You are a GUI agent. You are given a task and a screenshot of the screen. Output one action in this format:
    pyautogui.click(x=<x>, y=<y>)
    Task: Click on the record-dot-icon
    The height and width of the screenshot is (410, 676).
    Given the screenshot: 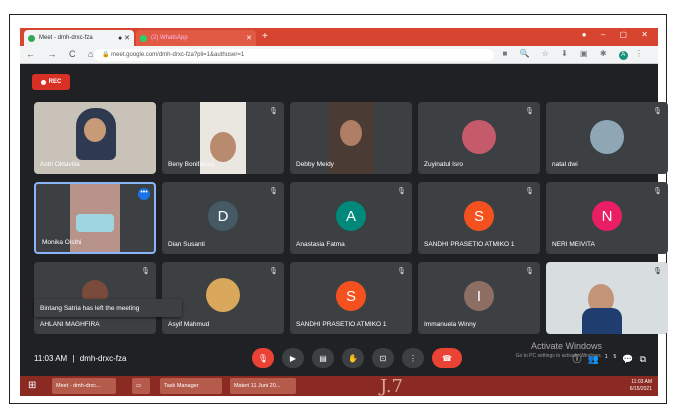 What is the action you would take?
    pyautogui.click(x=43, y=82)
    